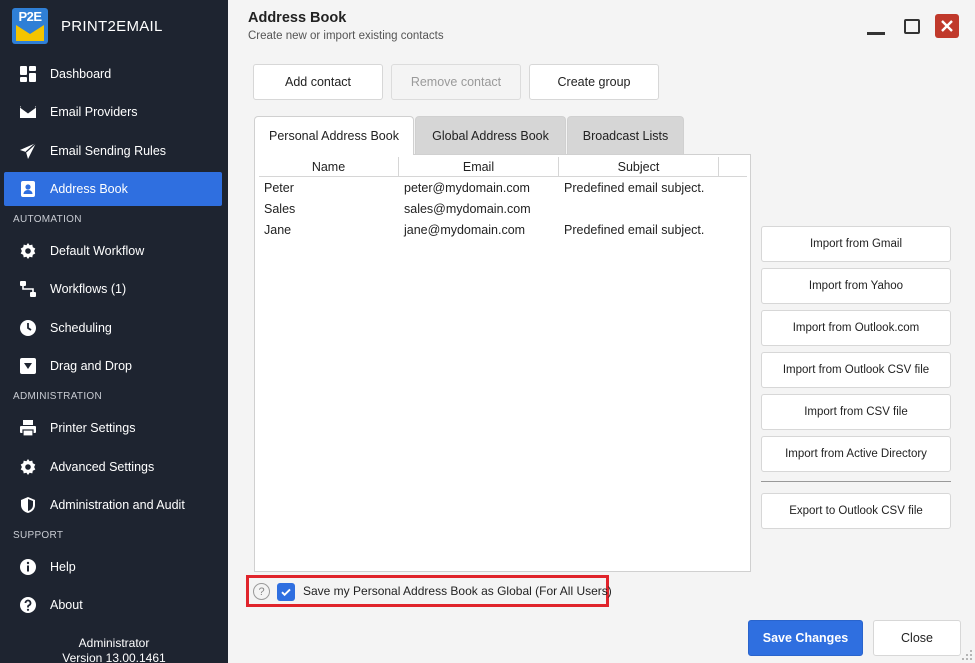 The image size is (975, 663). What do you see at coordinates (81, 74) in the screenshot?
I see `sidebar-item-label: Dashboard` at bounding box center [81, 74].